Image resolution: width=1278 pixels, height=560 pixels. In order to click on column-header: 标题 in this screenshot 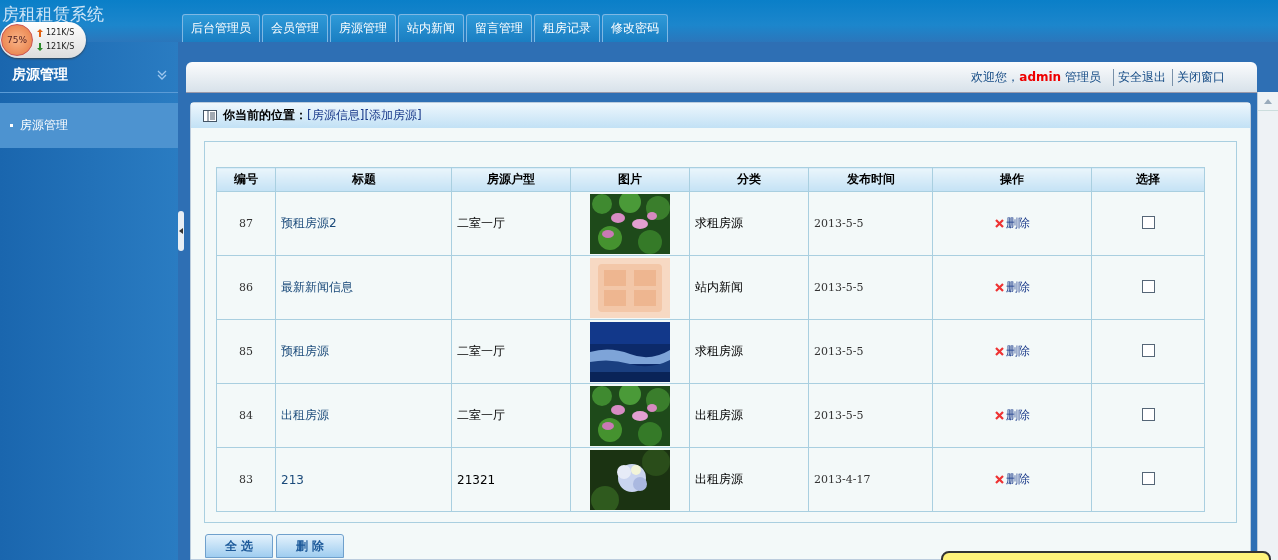, I will do `click(363, 179)`.